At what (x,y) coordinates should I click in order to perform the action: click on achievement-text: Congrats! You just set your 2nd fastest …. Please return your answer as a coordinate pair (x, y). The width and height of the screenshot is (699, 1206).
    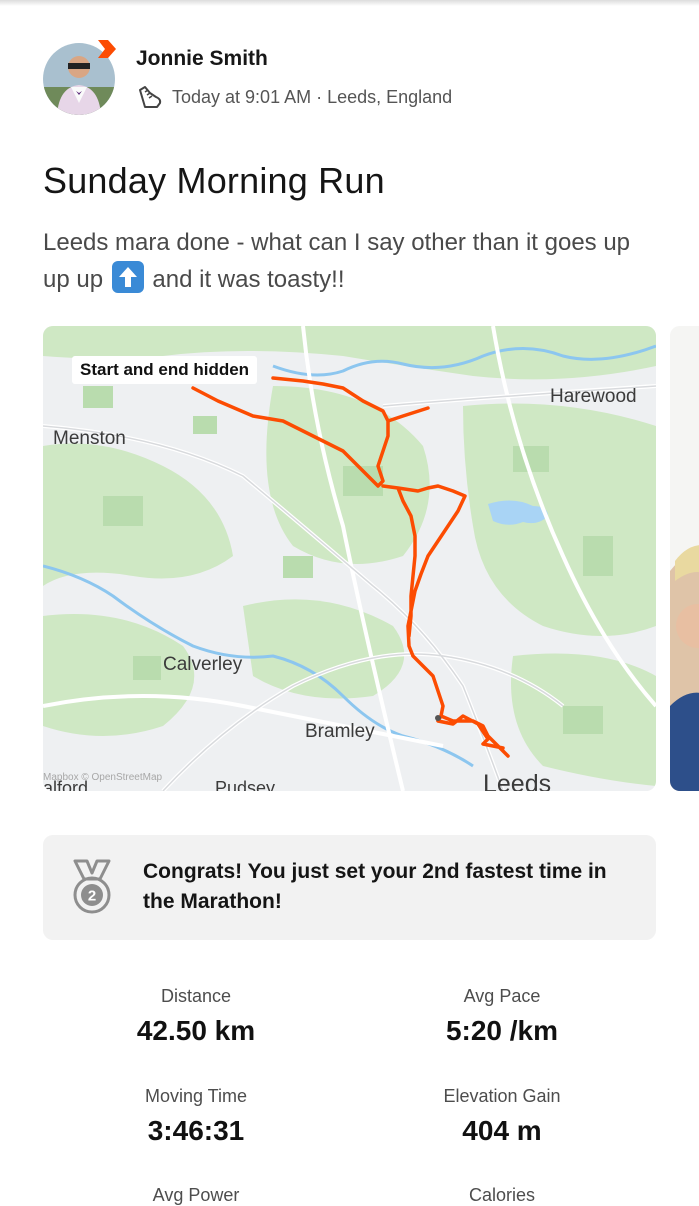
    Looking at the image, I should click on (375, 886).